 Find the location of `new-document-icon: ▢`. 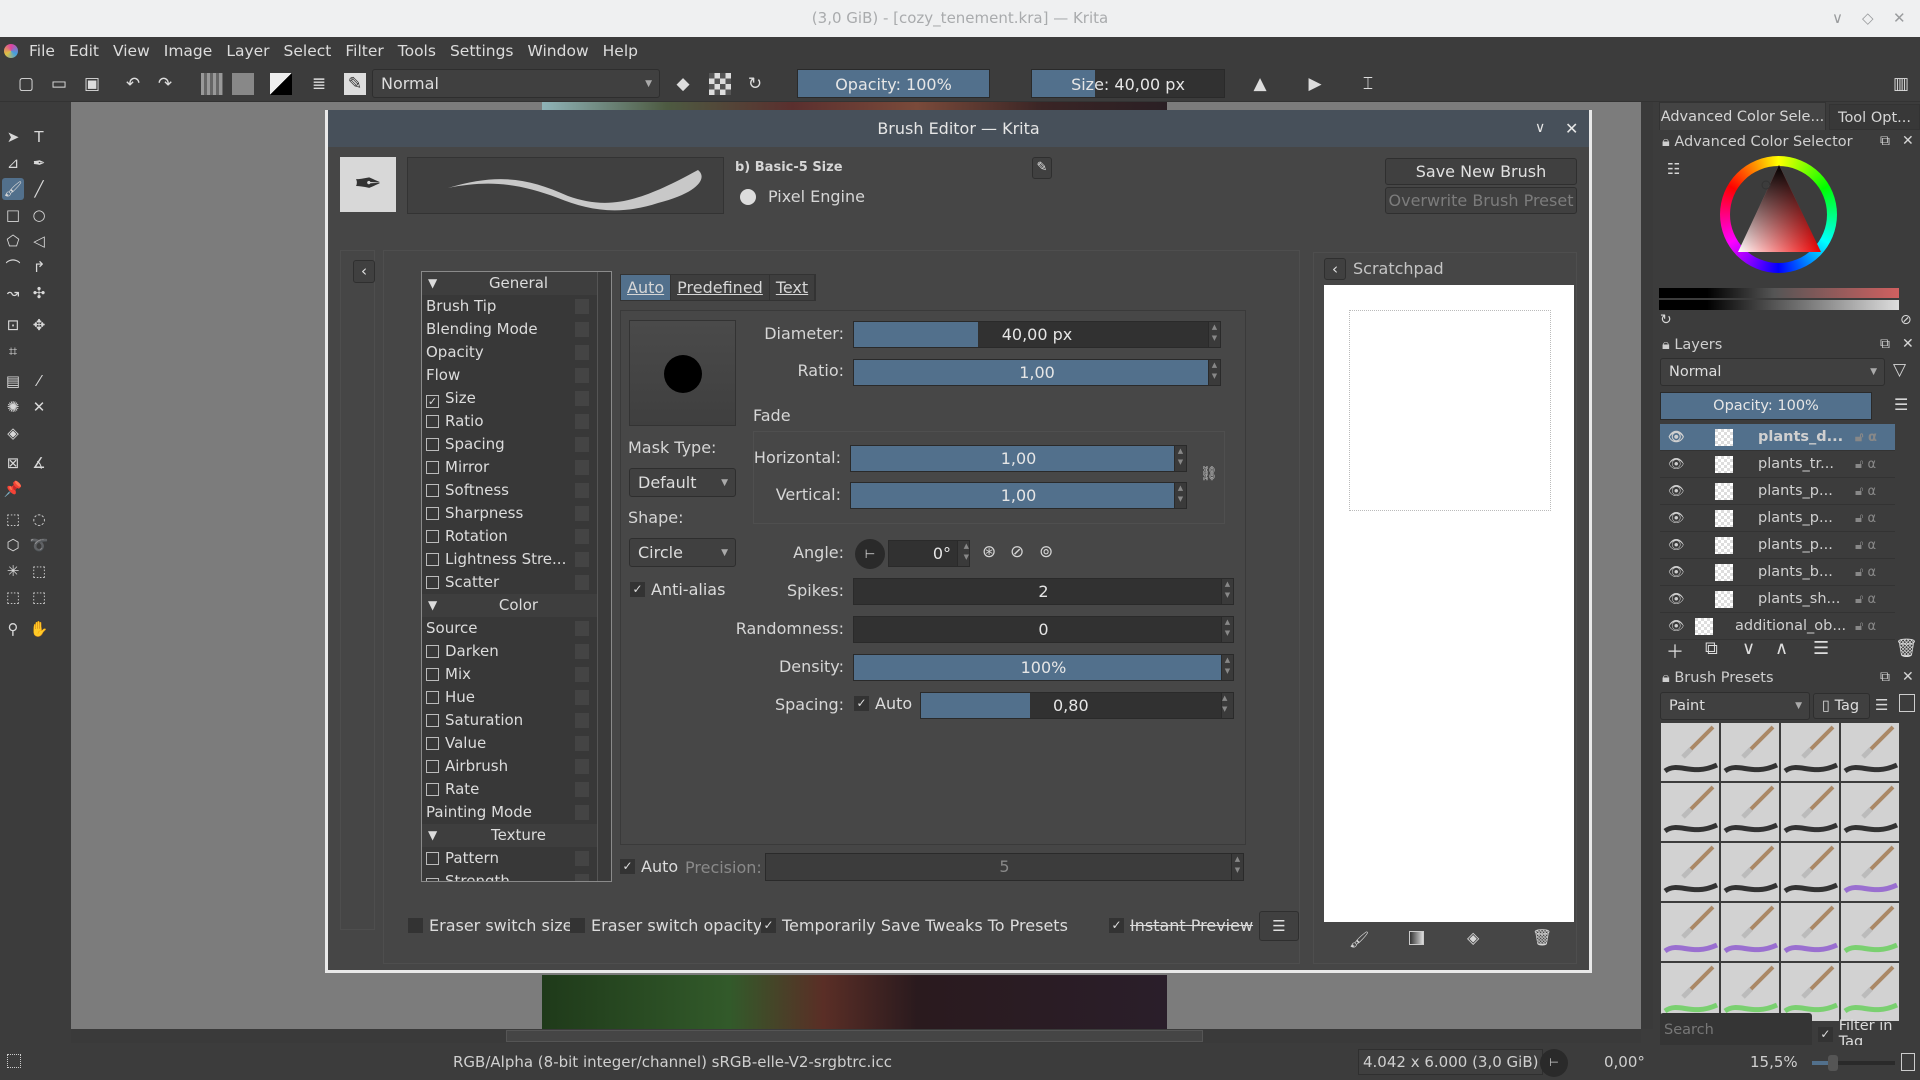

new-document-icon: ▢ is located at coordinates (26, 84).